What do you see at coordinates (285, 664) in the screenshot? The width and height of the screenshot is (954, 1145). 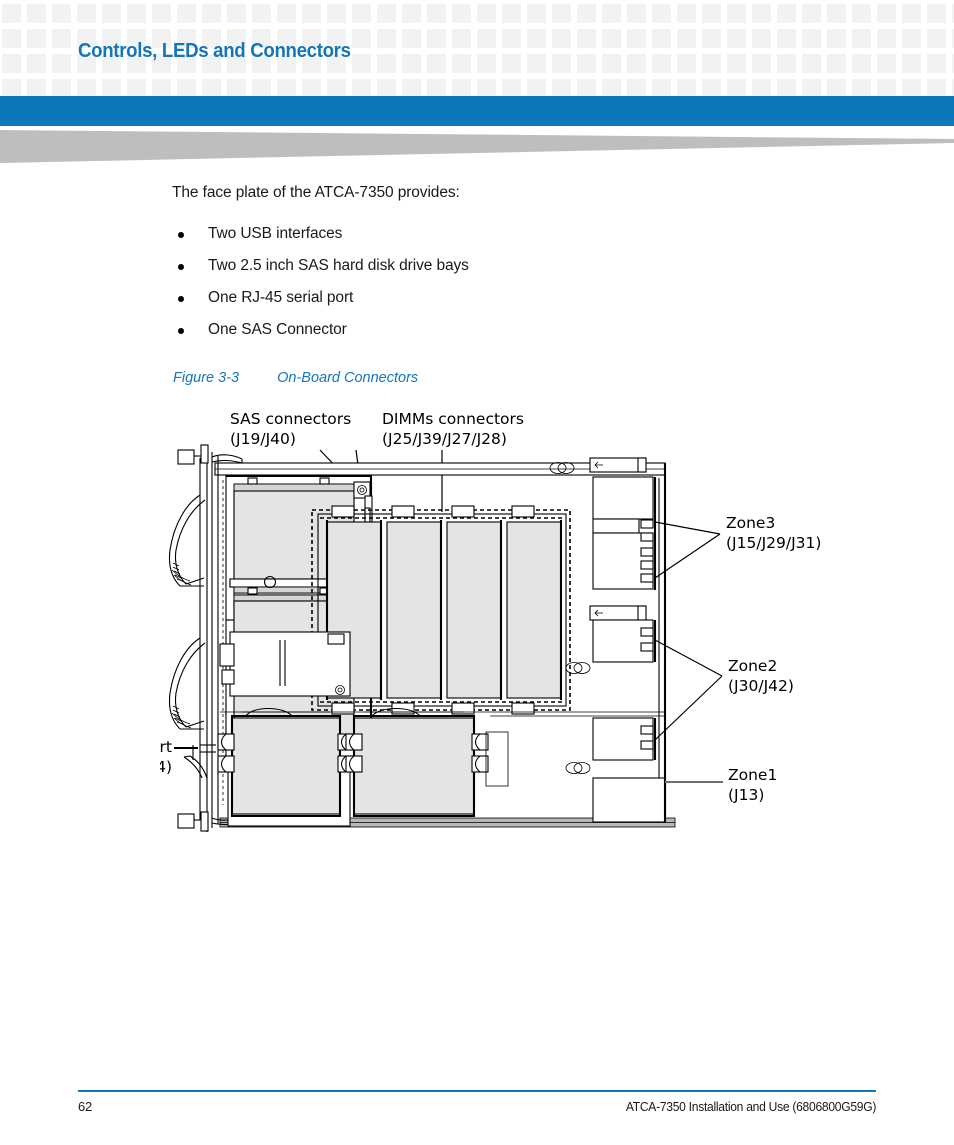 I see `storage-module-card` at bounding box center [285, 664].